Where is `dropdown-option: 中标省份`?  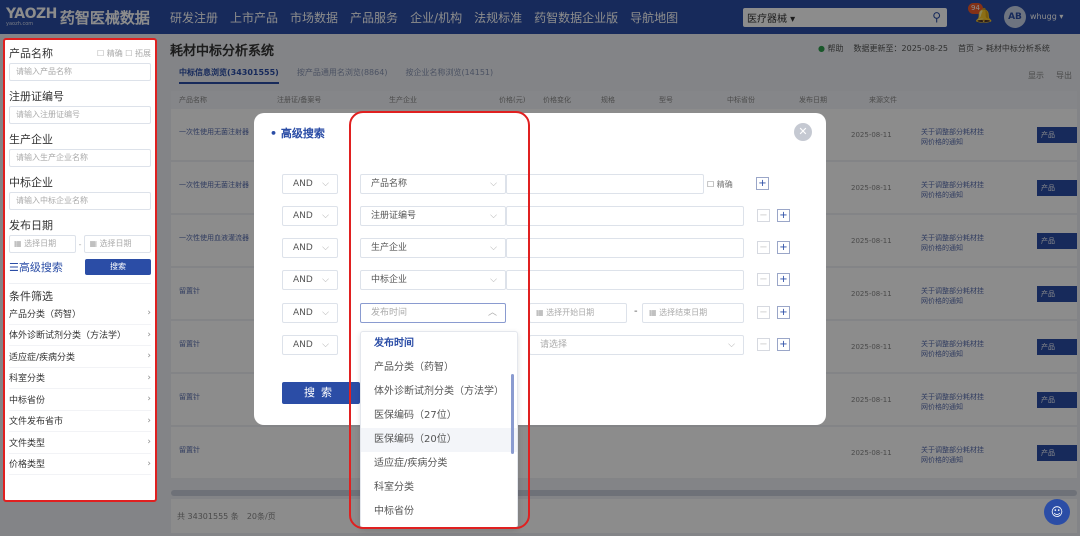 dropdown-option: 中标省份 is located at coordinates (439, 512).